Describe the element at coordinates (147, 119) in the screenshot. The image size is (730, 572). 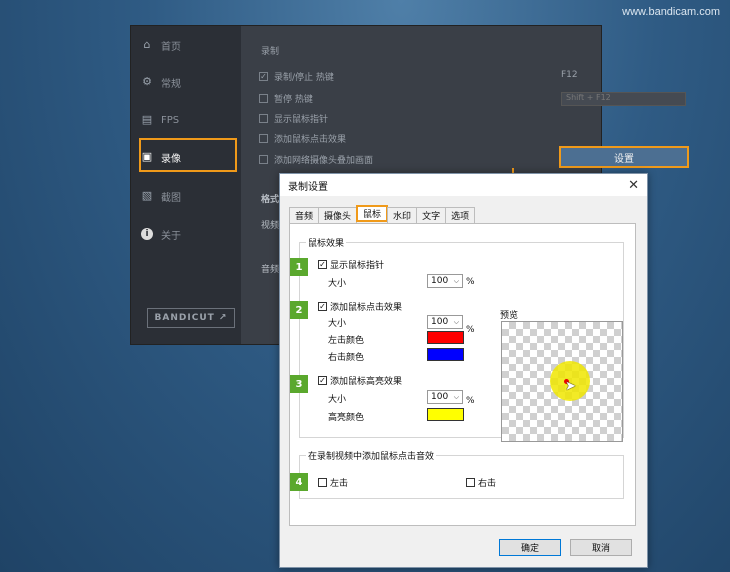
I see `fps-icon: ▤` at that location.